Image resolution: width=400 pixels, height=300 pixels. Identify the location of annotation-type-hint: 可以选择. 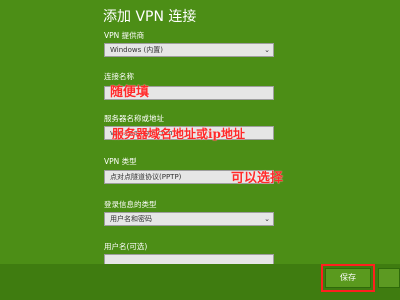
(257, 178).